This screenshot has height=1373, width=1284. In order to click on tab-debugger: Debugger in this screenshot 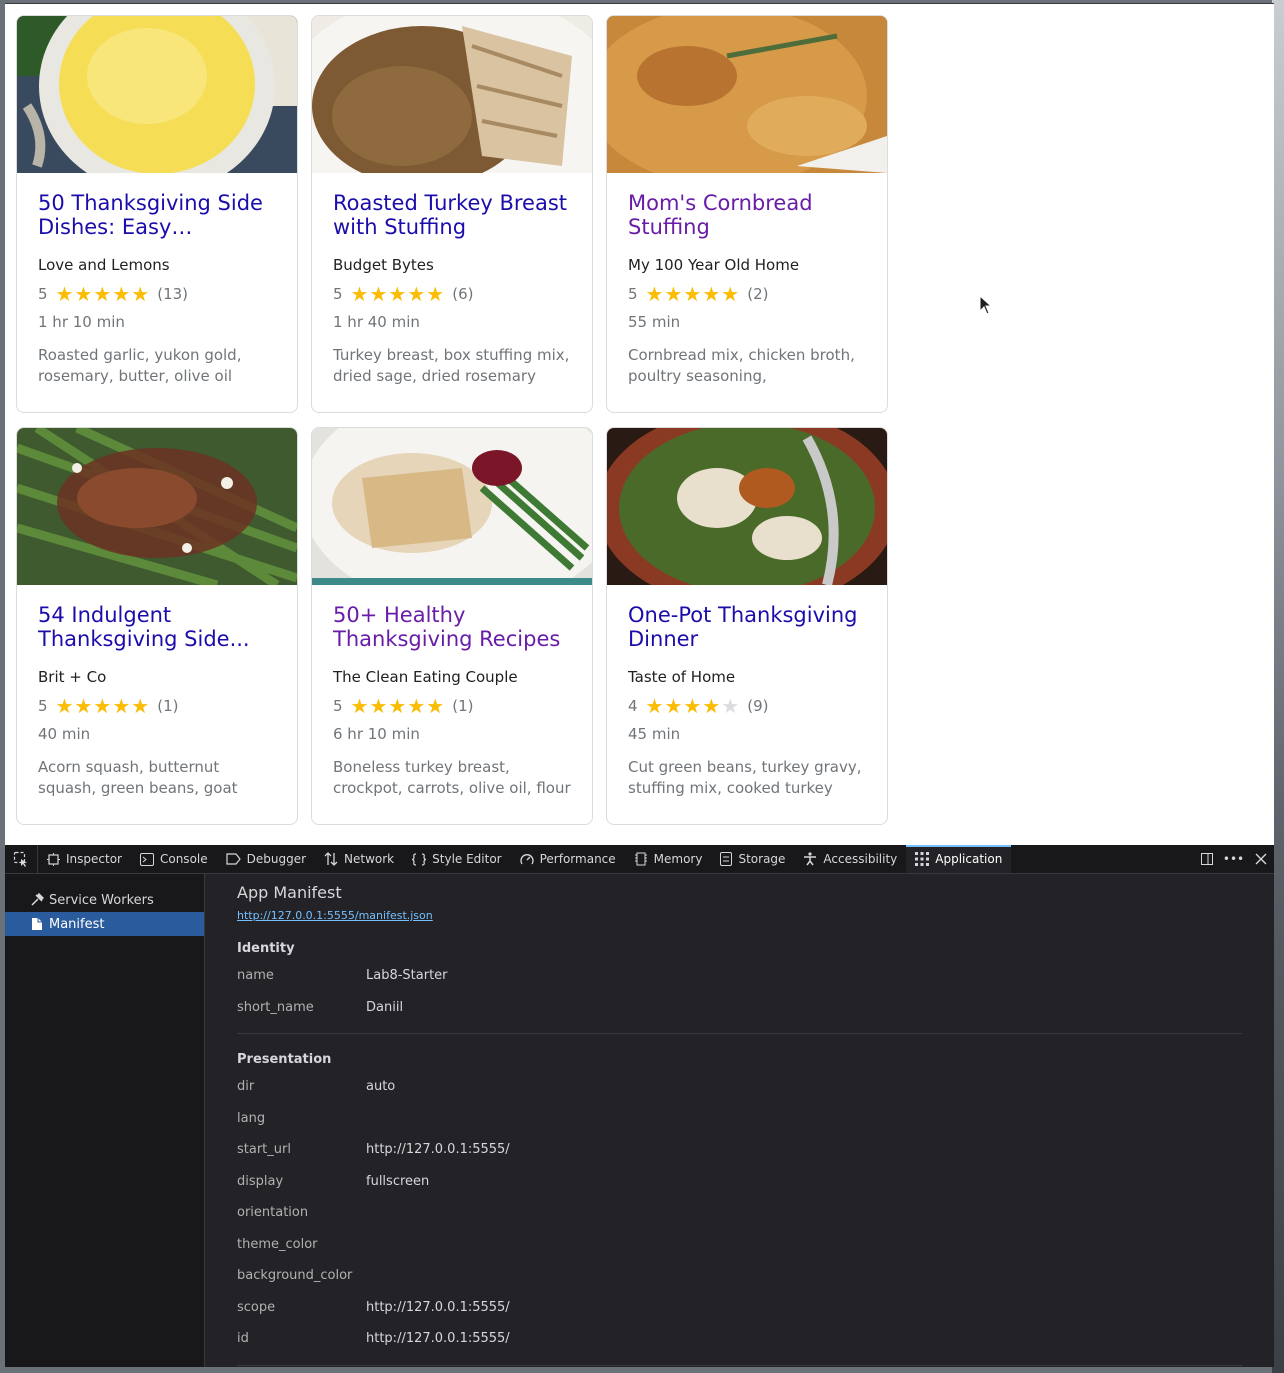, I will do `click(266, 859)`.